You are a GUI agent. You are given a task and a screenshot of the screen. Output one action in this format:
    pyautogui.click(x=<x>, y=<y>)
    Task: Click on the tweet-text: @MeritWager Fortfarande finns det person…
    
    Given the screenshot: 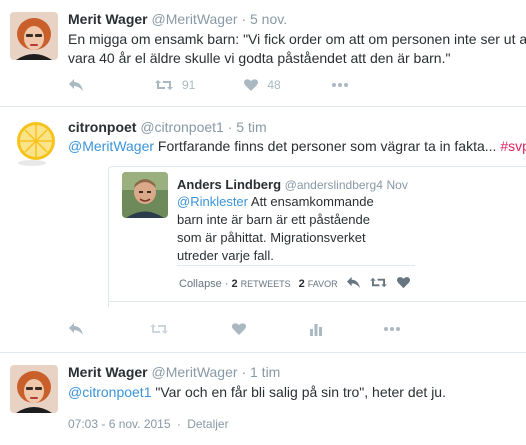 What is the action you would take?
    pyautogui.click(x=297, y=146)
    